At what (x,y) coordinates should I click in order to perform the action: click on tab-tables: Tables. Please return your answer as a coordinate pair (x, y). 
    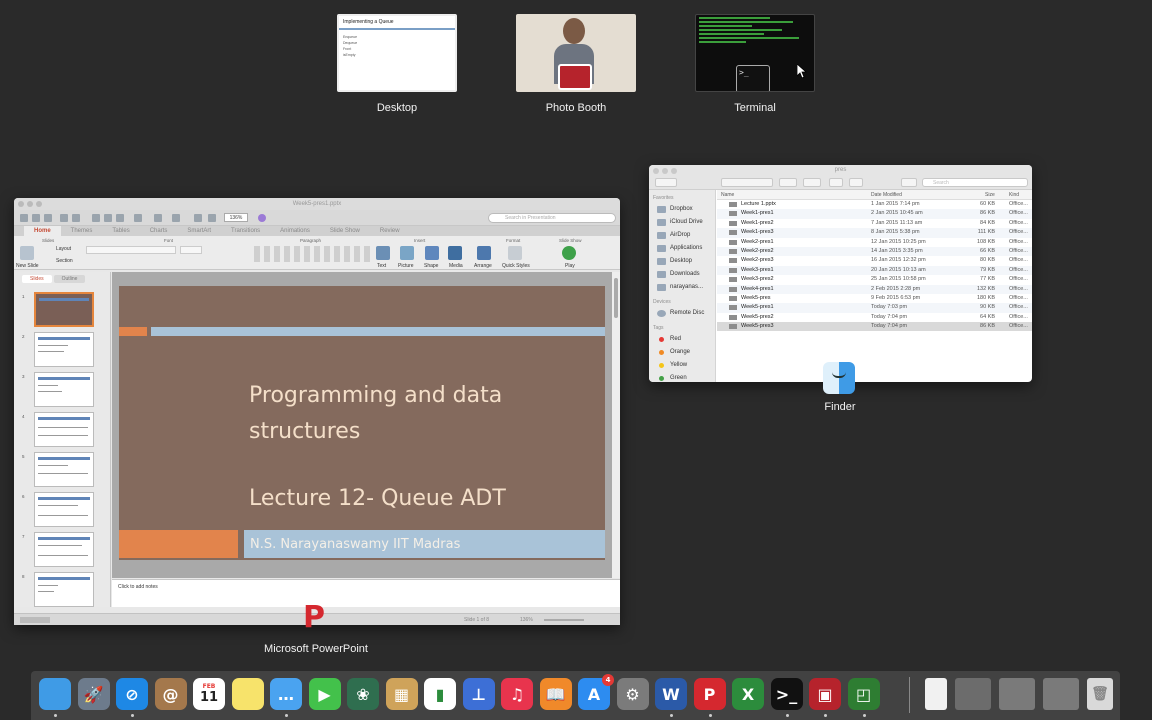
    Looking at the image, I should click on (120, 231).